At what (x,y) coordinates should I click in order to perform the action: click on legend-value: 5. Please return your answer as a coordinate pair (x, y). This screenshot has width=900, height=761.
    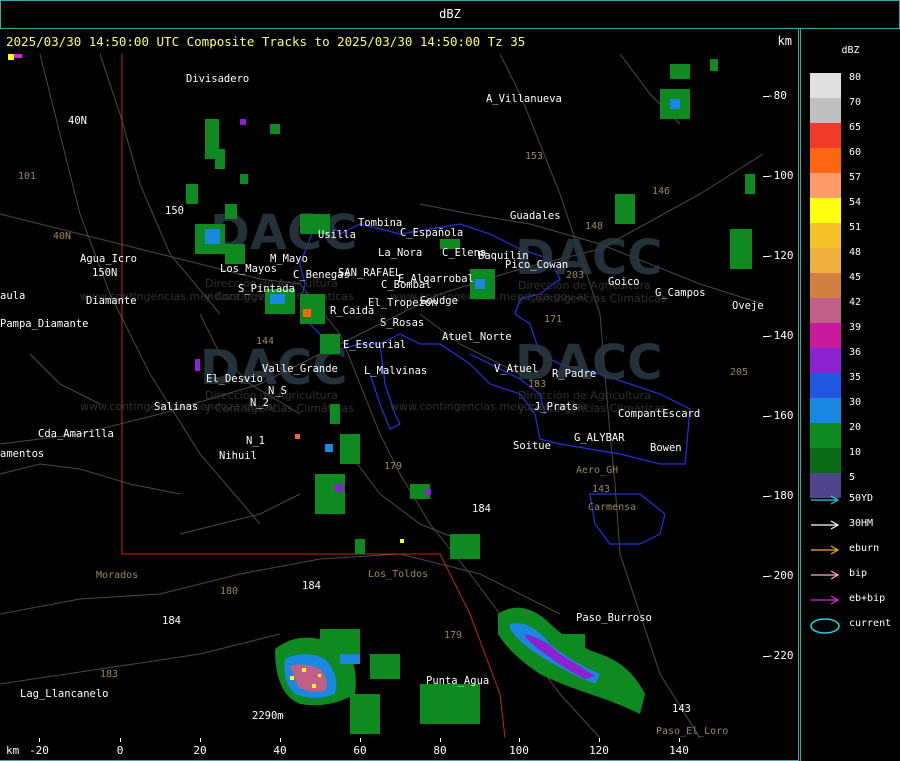
    Looking at the image, I should click on (852, 477).